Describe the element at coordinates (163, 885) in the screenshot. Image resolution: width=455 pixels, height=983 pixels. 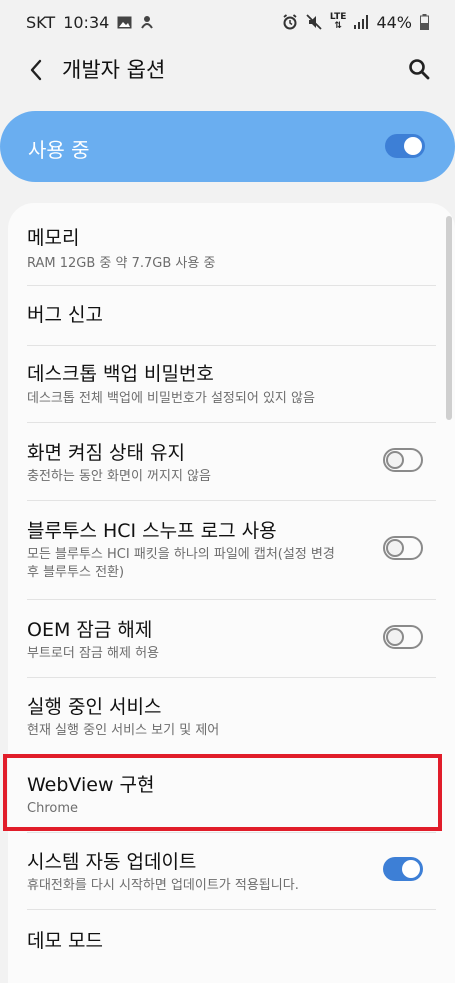
I see `setting-subtitle: 휴대전화를 다시 시작하면 업데이트가 적용됩니다.` at that location.